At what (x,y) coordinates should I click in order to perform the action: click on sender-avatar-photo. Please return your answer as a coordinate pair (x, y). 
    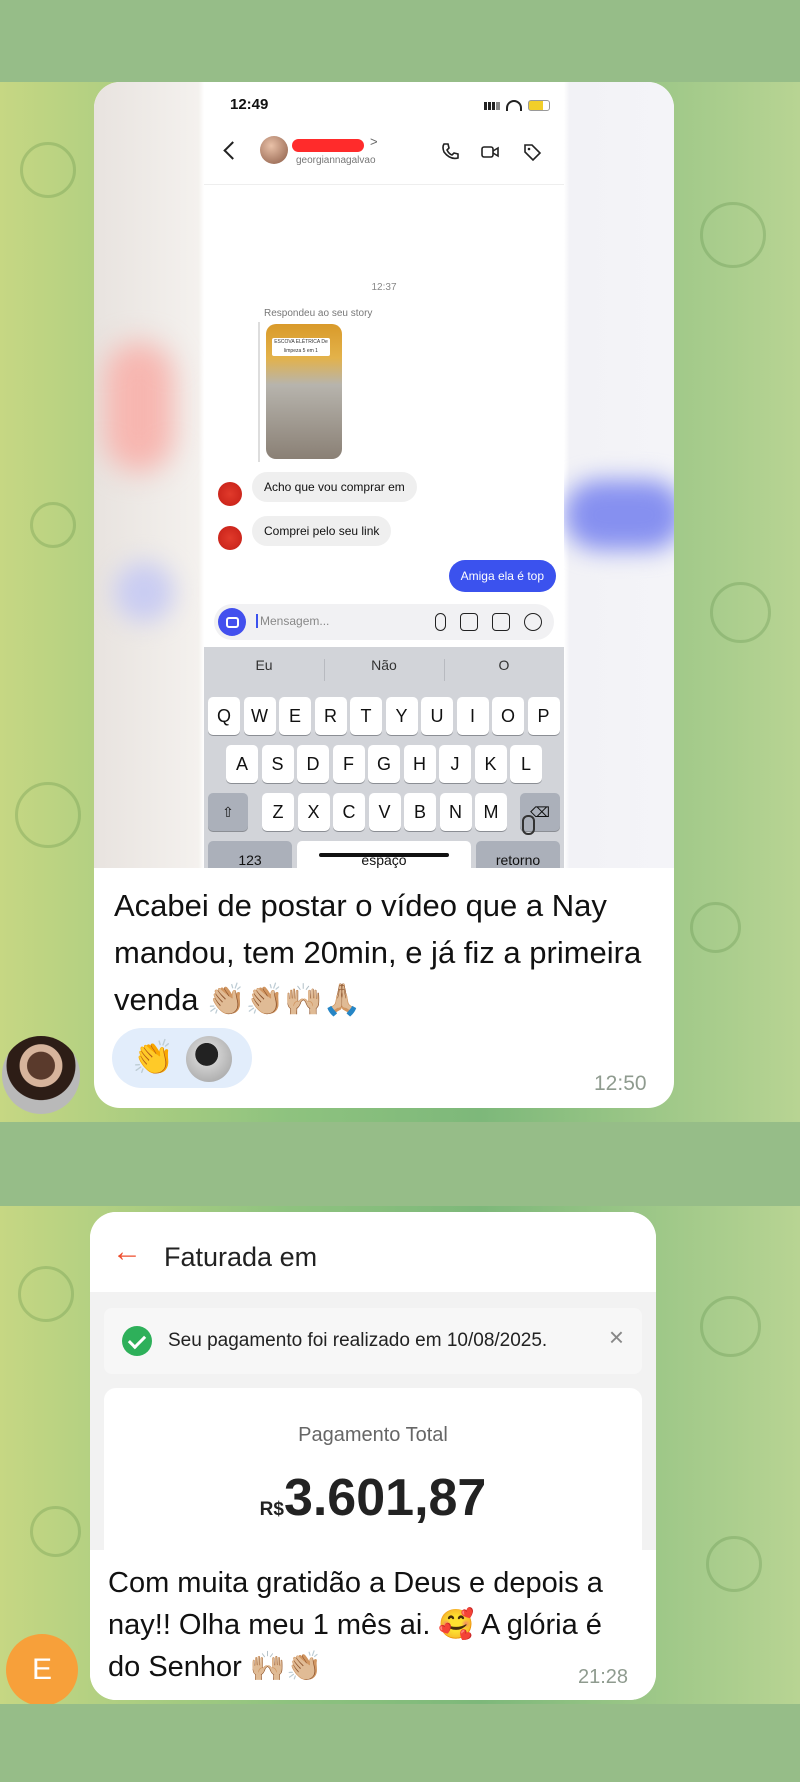
    Looking at the image, I should click on (41, 1075).